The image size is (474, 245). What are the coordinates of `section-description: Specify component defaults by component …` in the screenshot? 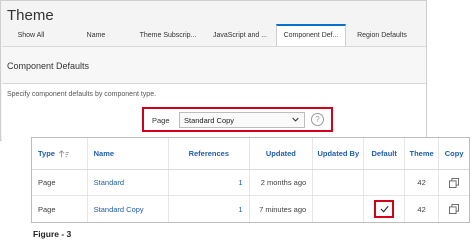 It's located at (82, 94).